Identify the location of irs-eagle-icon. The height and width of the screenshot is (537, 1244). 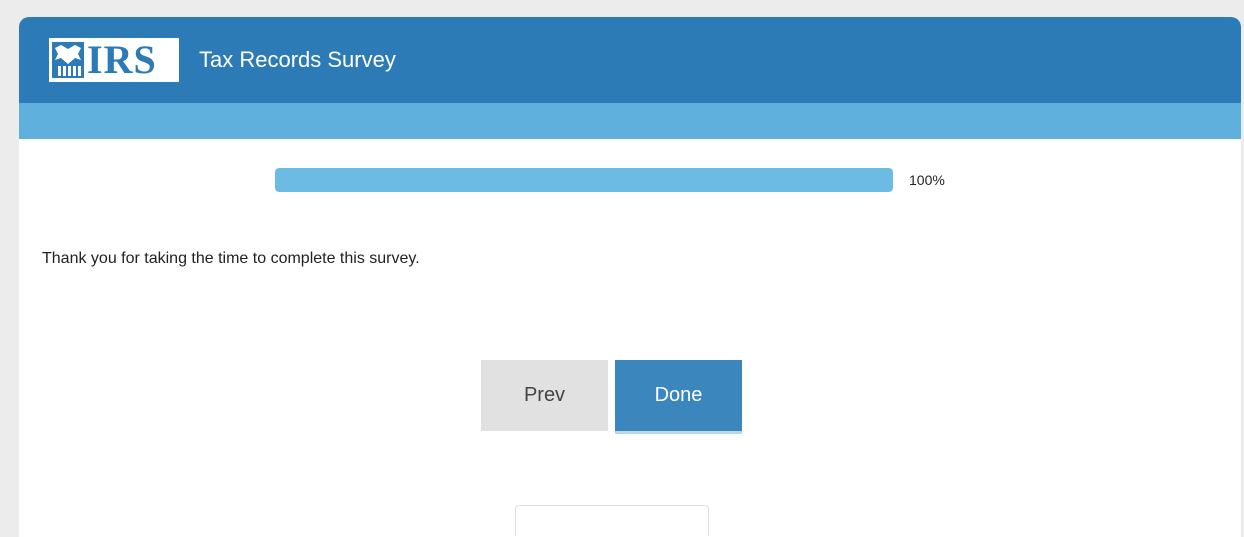
(68, 60).